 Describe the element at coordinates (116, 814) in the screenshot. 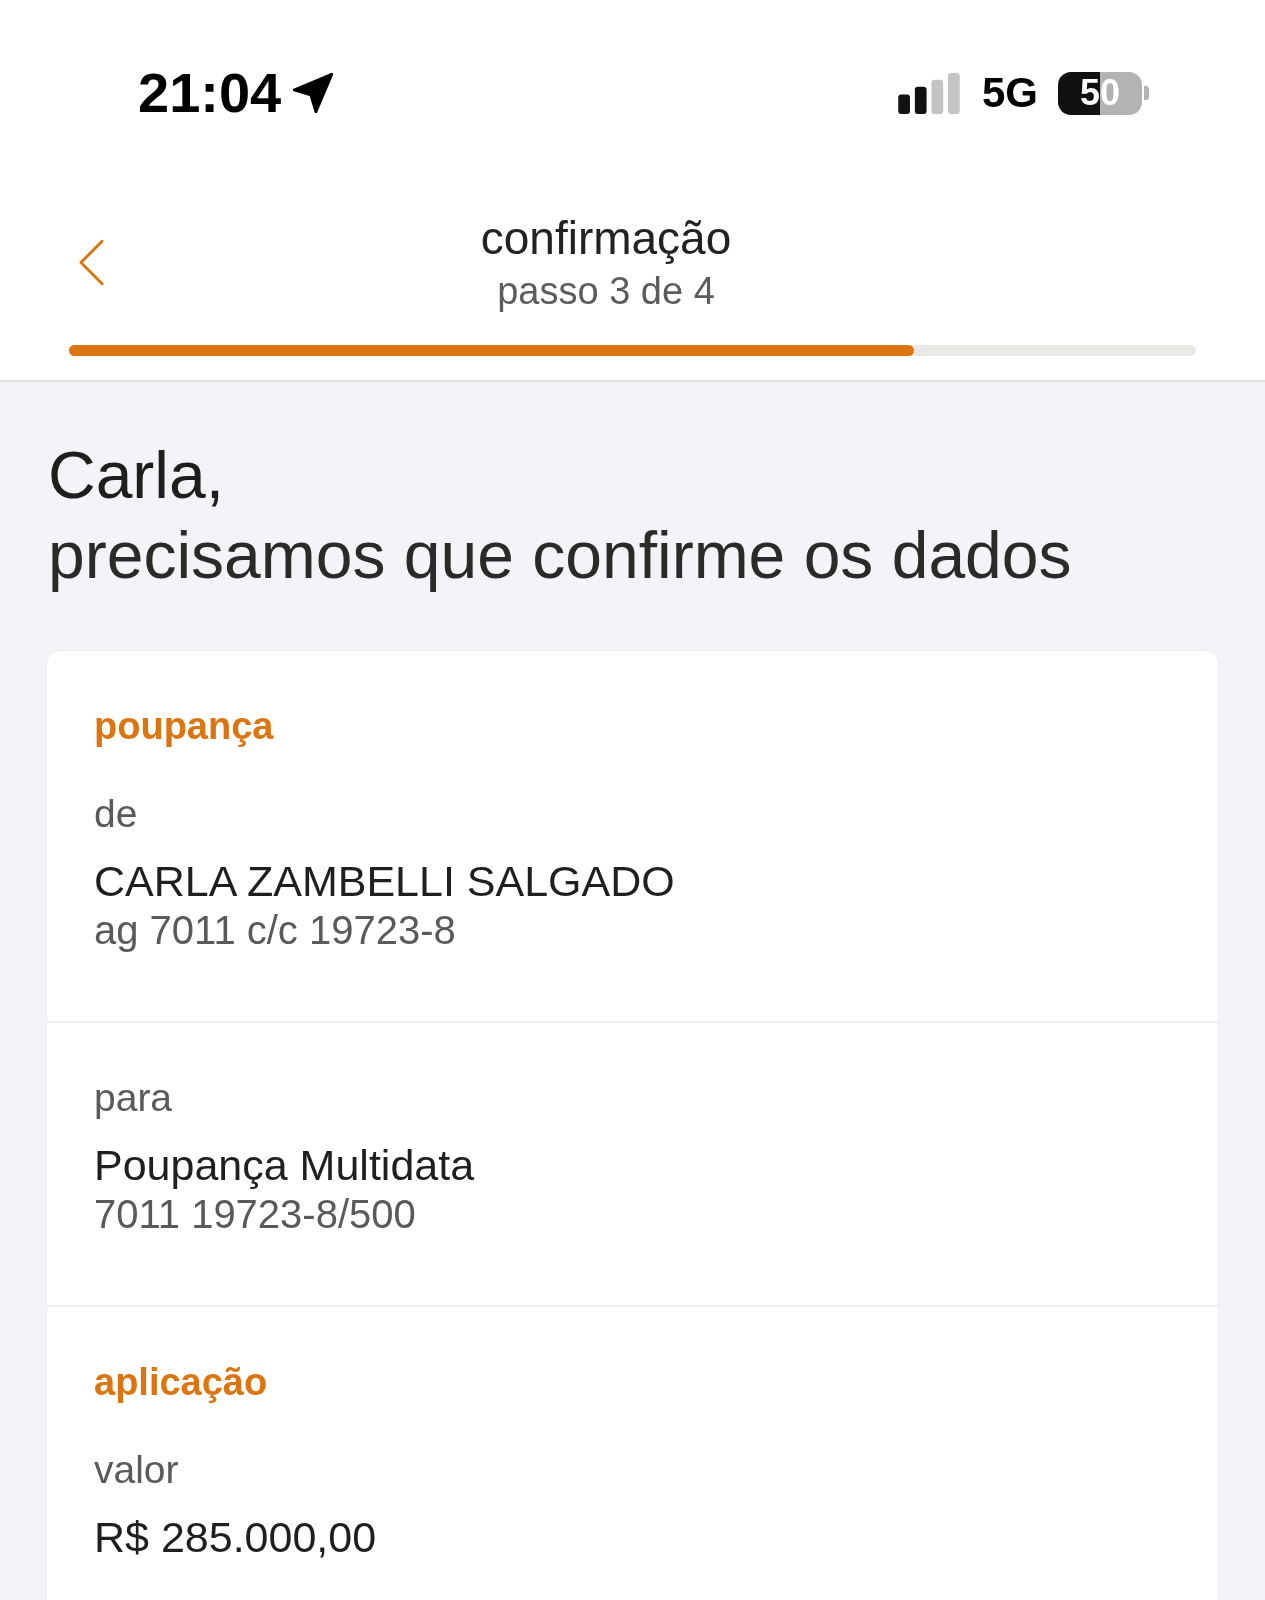

I see `field-label: de` at that location.